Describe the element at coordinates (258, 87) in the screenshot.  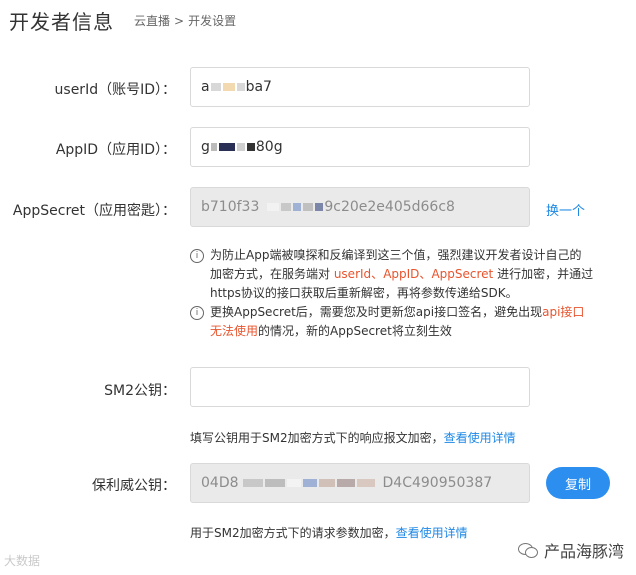
I see `userid-value-end: ba7` at that location.